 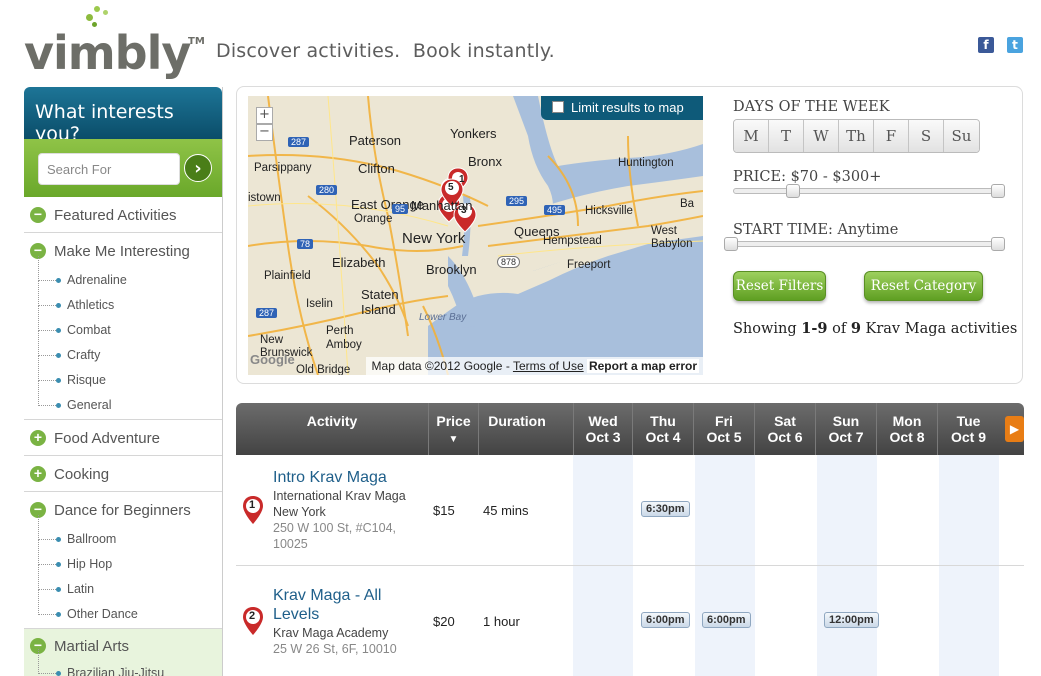 What do you see at coordinates (123, 438) in the screenshot?
I see `category-food-adventure: + Food Adventure` at bounding box center [123, 438].